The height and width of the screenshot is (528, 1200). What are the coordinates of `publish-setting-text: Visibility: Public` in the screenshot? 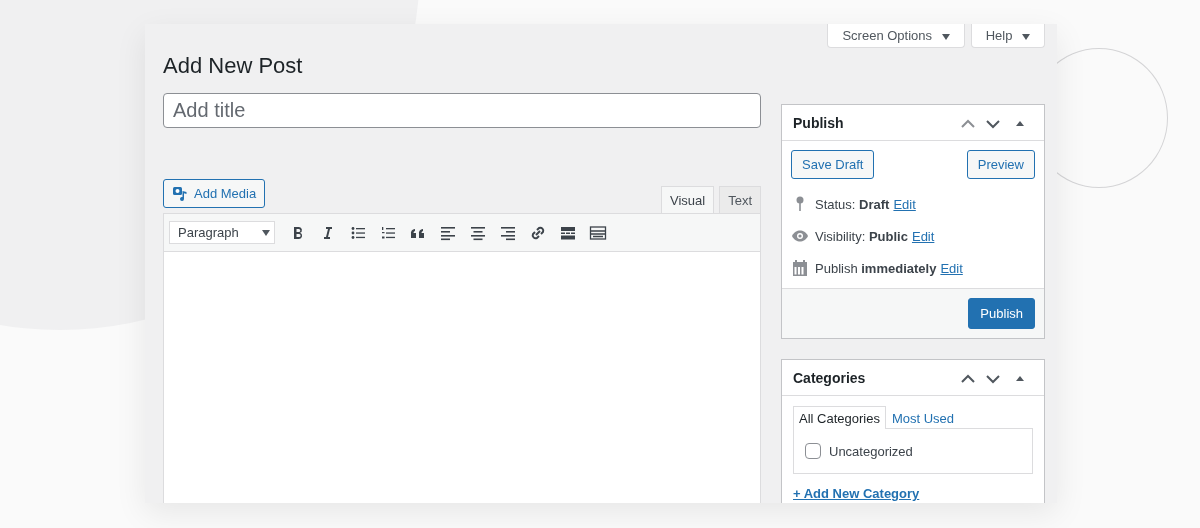 It's located at (861, 236).